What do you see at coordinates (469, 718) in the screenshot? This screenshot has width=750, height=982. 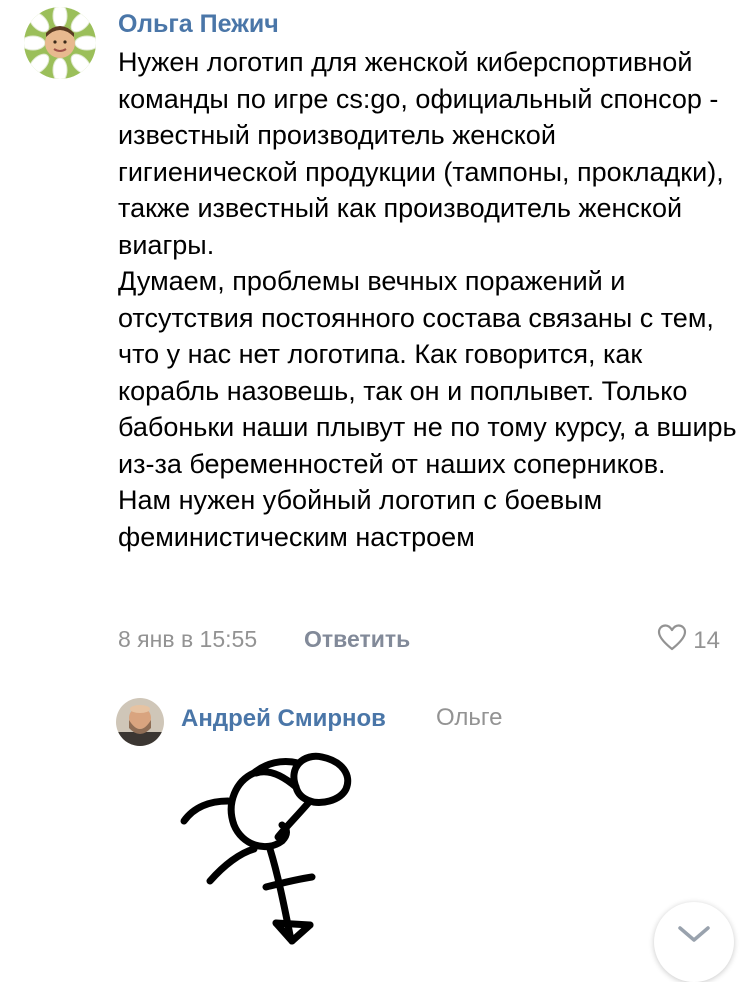 I see `reply-addressee: Ольге` at bounding box center [469, 718].